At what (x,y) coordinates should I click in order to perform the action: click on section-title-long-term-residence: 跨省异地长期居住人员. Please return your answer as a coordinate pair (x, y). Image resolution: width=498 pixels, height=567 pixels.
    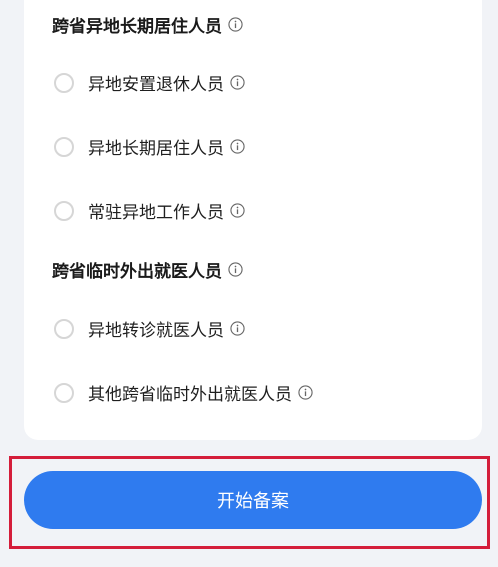
    Looking at the image, I should click on (147, 24).